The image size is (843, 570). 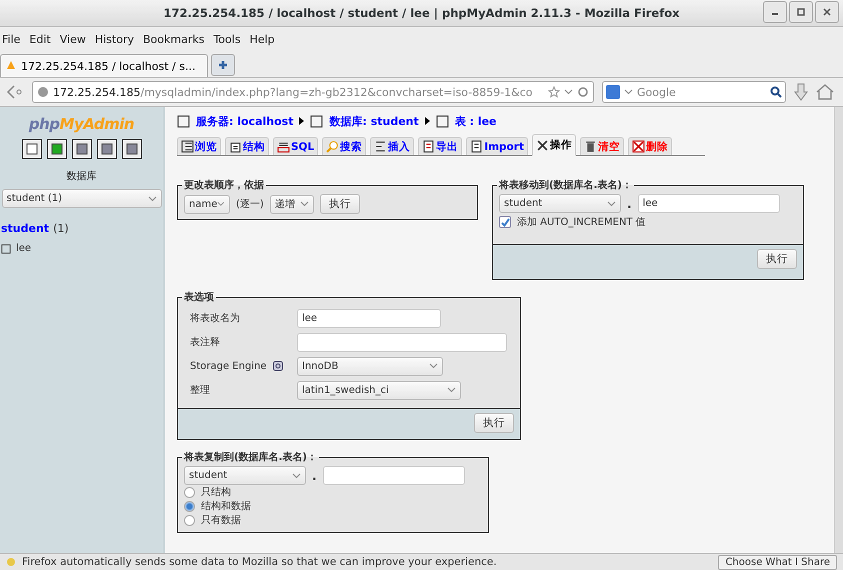 I want to click on address-bar: 172.25.254.185/mysqladmin/index.php?lang=zh-gb2312&convcharset=iso-8859-1&co, so click(x=313, y=92).